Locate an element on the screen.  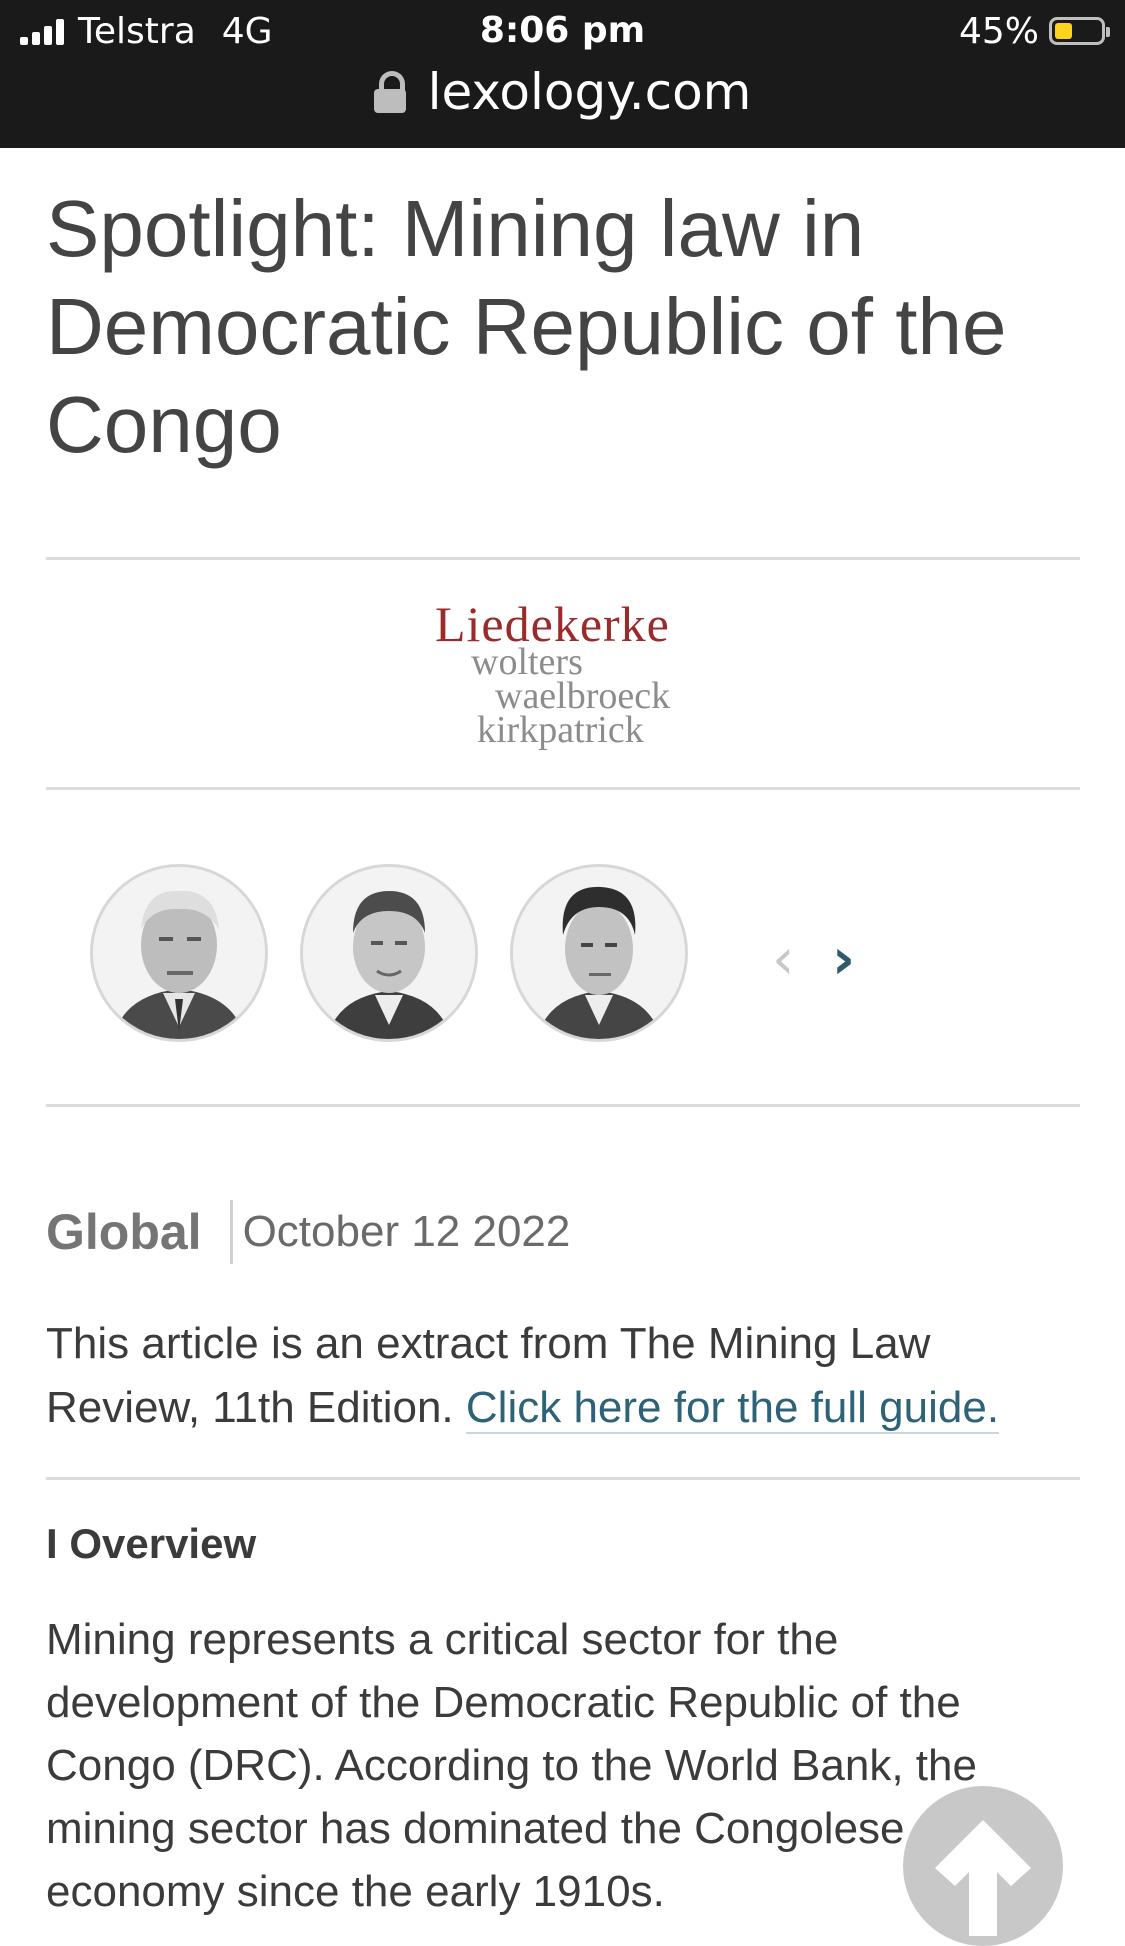
browser-top-bar: Telstra 4G 8:06 pm 45% lexology.com is located at coordinates (562, 74).